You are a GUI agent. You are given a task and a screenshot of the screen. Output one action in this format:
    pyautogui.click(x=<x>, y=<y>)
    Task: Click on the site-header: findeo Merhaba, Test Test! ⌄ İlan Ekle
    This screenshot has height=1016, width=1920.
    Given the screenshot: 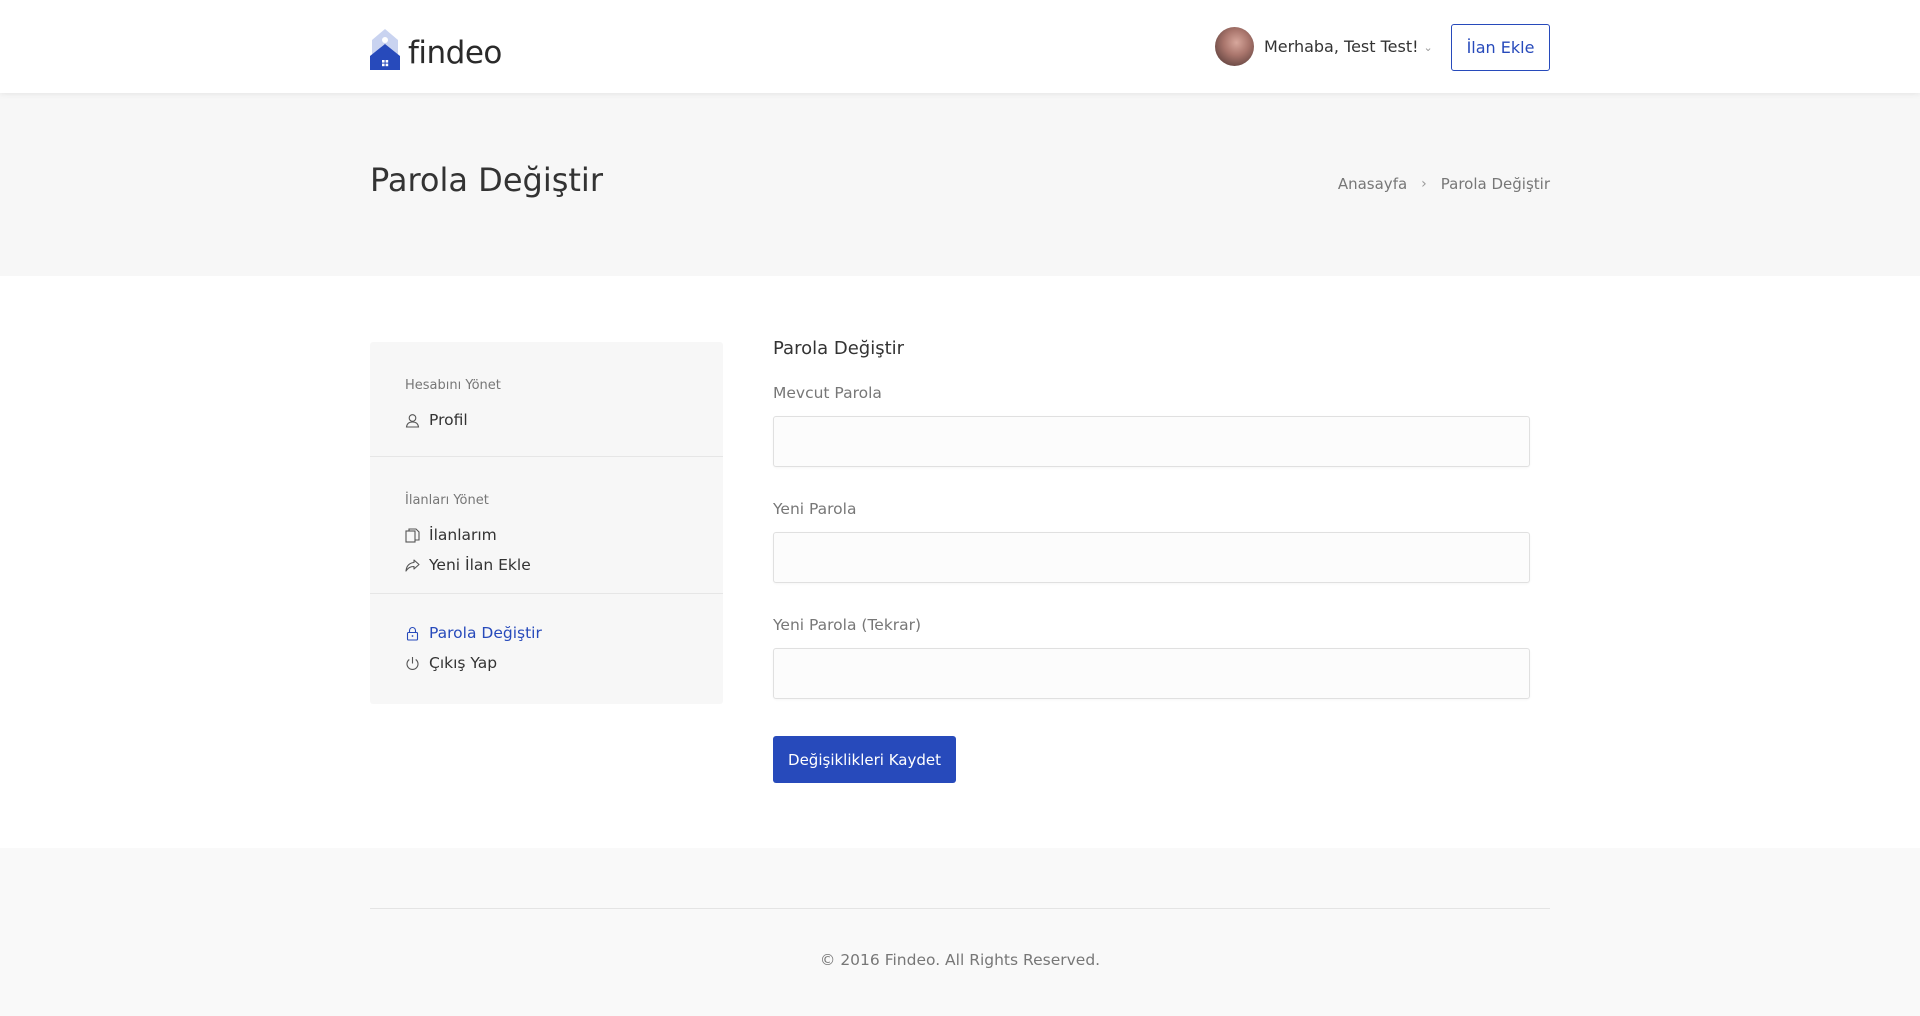 What is the action you would take?
    pyautogui.click(x=960, y=46)
    